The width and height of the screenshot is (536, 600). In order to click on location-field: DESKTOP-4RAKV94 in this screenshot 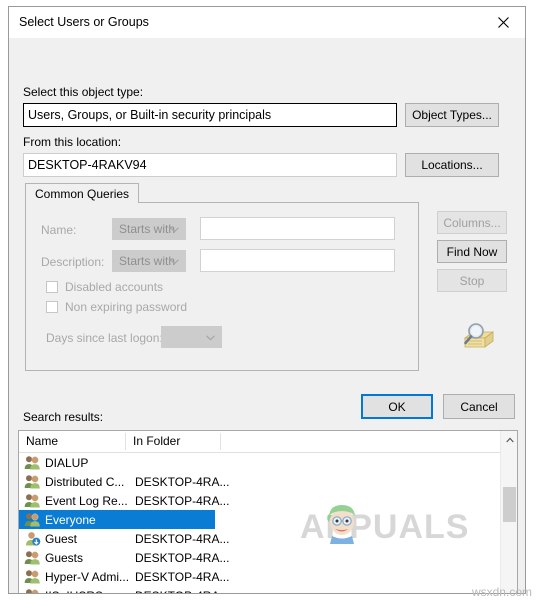, I will do `click(210, 165)`.